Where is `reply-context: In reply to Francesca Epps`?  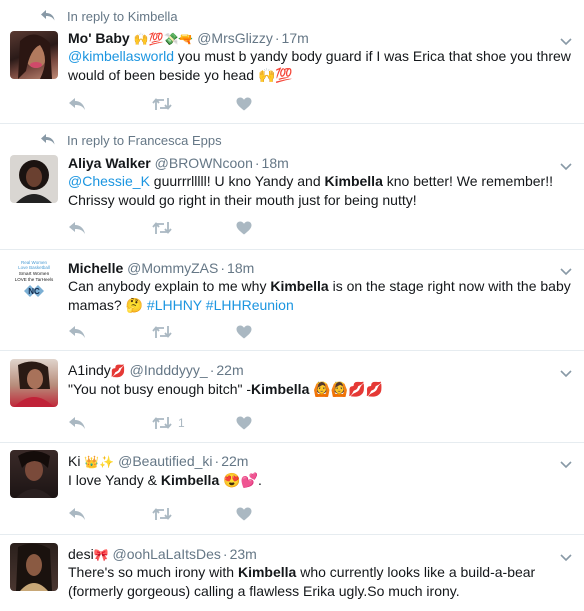 reply-context: In reply to Francesca Epps is located at coordinates (131, 141).